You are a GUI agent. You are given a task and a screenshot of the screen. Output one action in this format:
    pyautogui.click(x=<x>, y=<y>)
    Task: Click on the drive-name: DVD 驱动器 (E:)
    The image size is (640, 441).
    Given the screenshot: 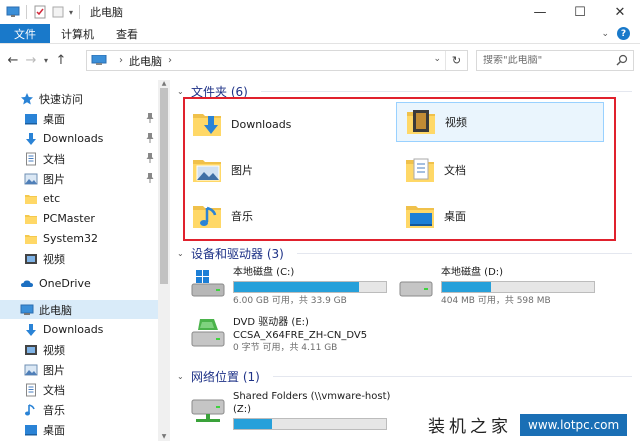 What is the action you would take?
    pyautogui.click(x=271, y=322)
    